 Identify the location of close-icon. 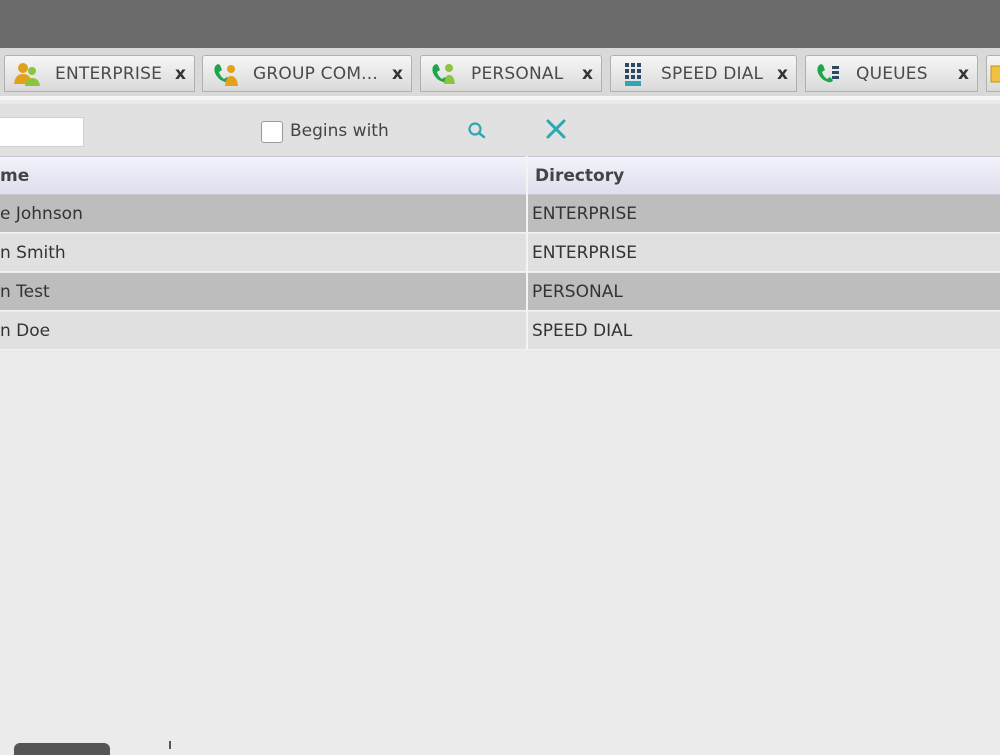
(556, 129).